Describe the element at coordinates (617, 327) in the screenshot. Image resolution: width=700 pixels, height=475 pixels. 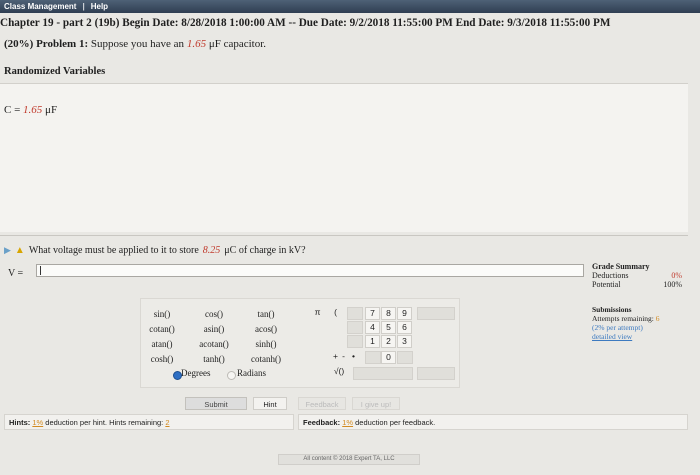
I see `per-attempt-text: (2% per attempt)` at that location.